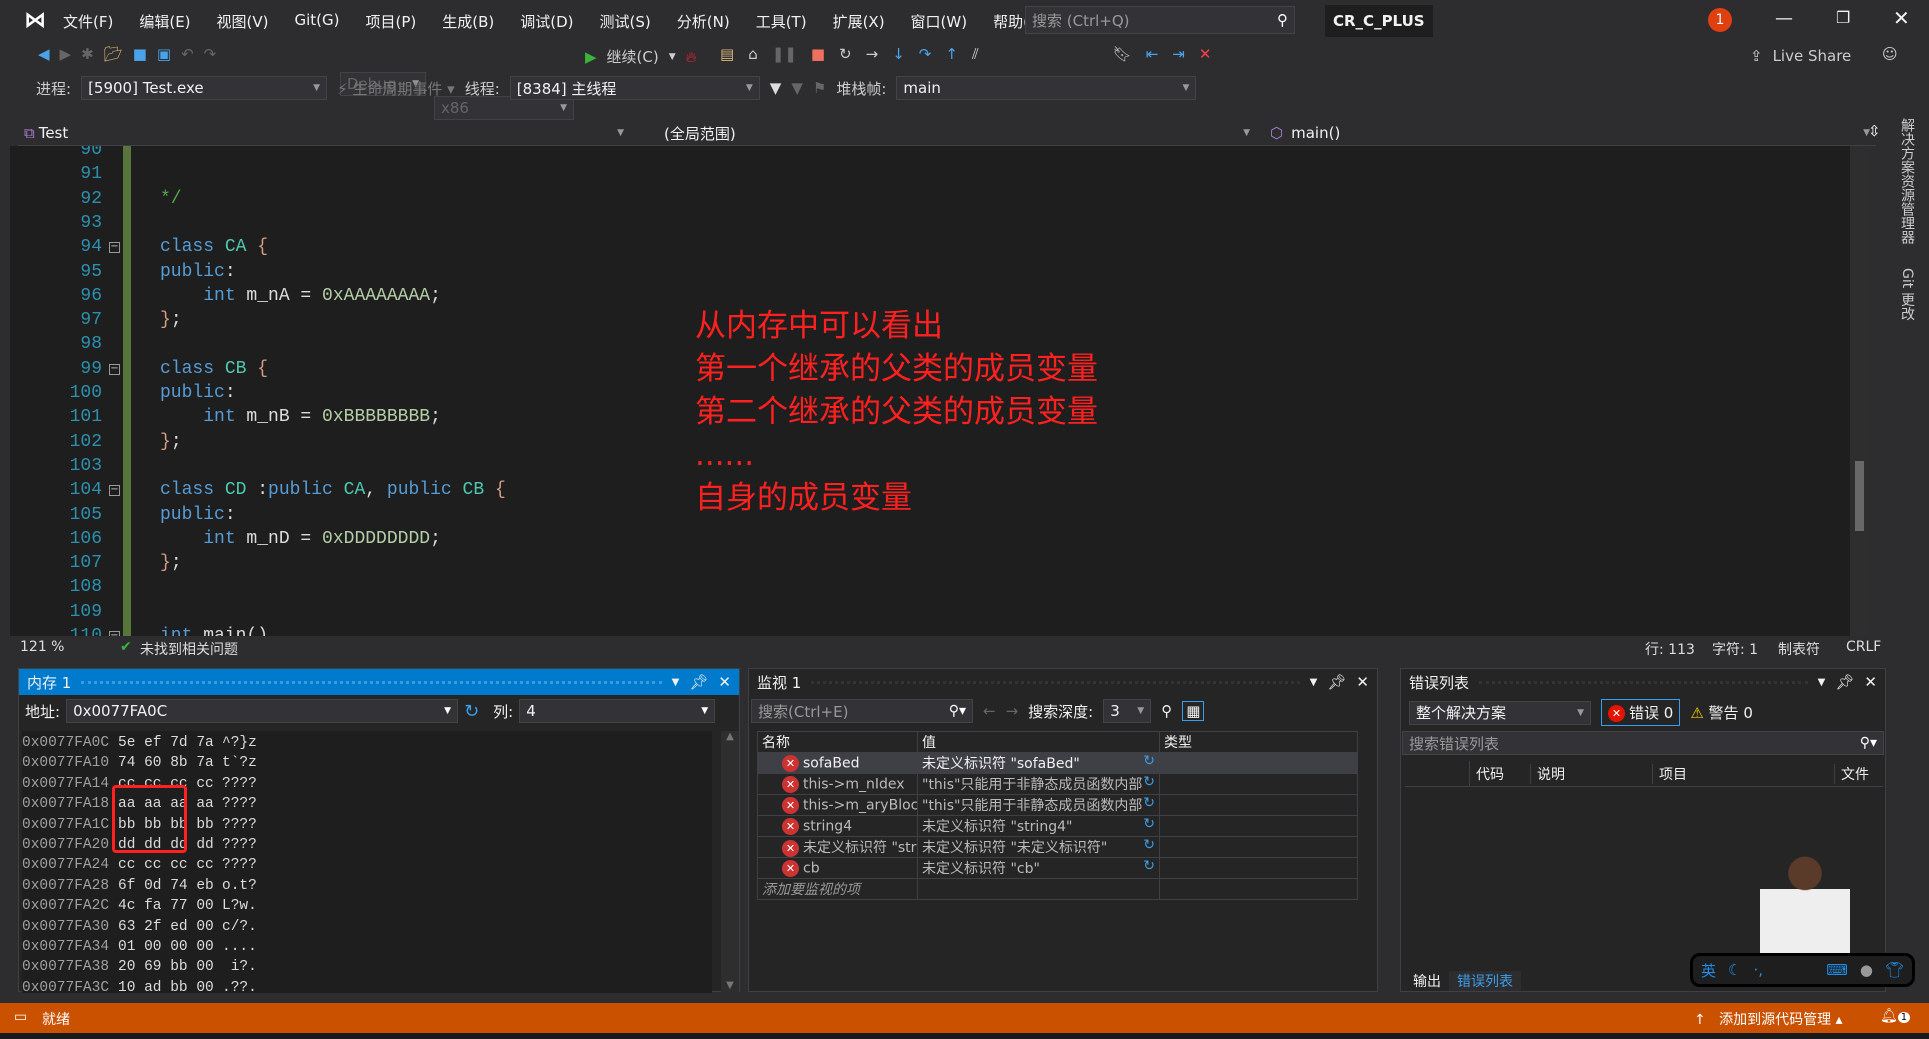 The height and width of the screenshot is (1039, 1929). What do you see at coordinates (1907, 181) in the screenshot?
I see `side-tab-solution-explorer: 解决方案资源管理器` at bounding box center [1907, 181].